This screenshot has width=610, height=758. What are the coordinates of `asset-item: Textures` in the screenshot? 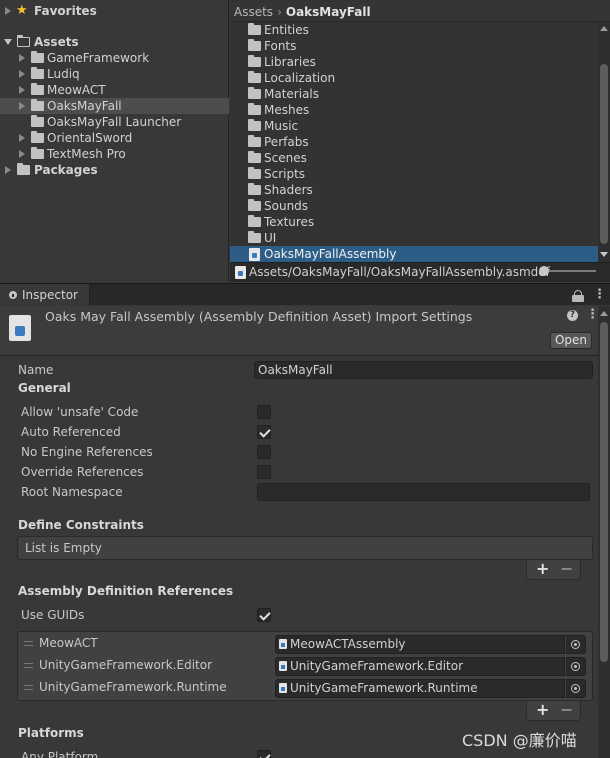 It's located at (414, 222).